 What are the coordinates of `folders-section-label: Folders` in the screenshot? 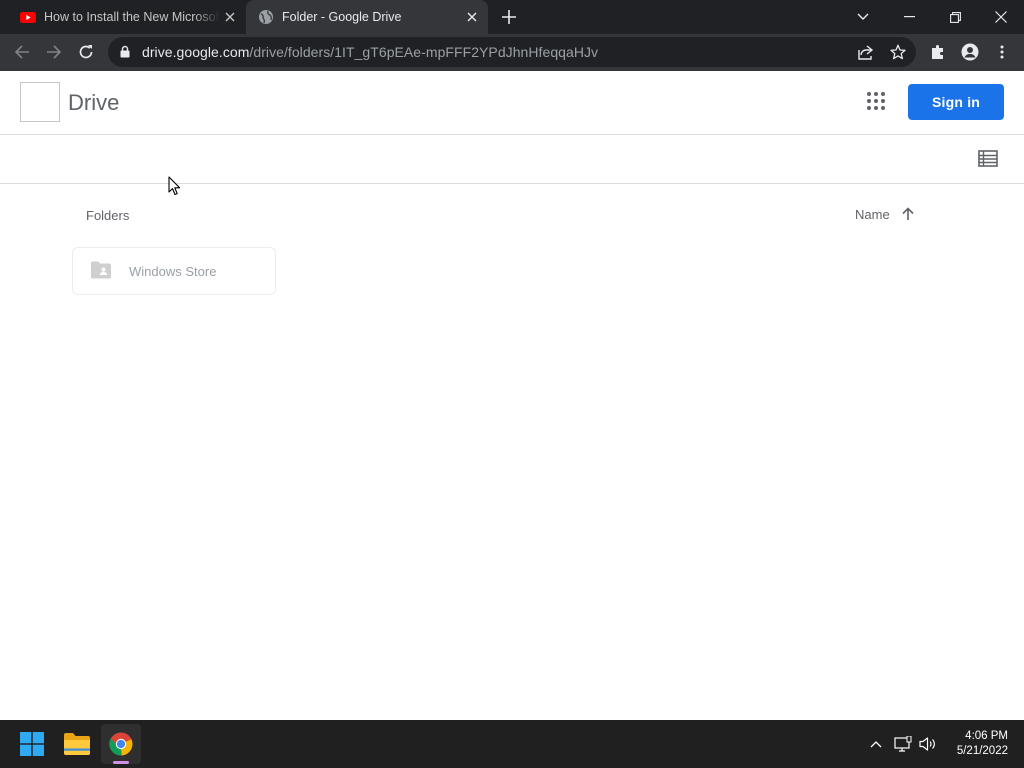 It's located at (108, 215).